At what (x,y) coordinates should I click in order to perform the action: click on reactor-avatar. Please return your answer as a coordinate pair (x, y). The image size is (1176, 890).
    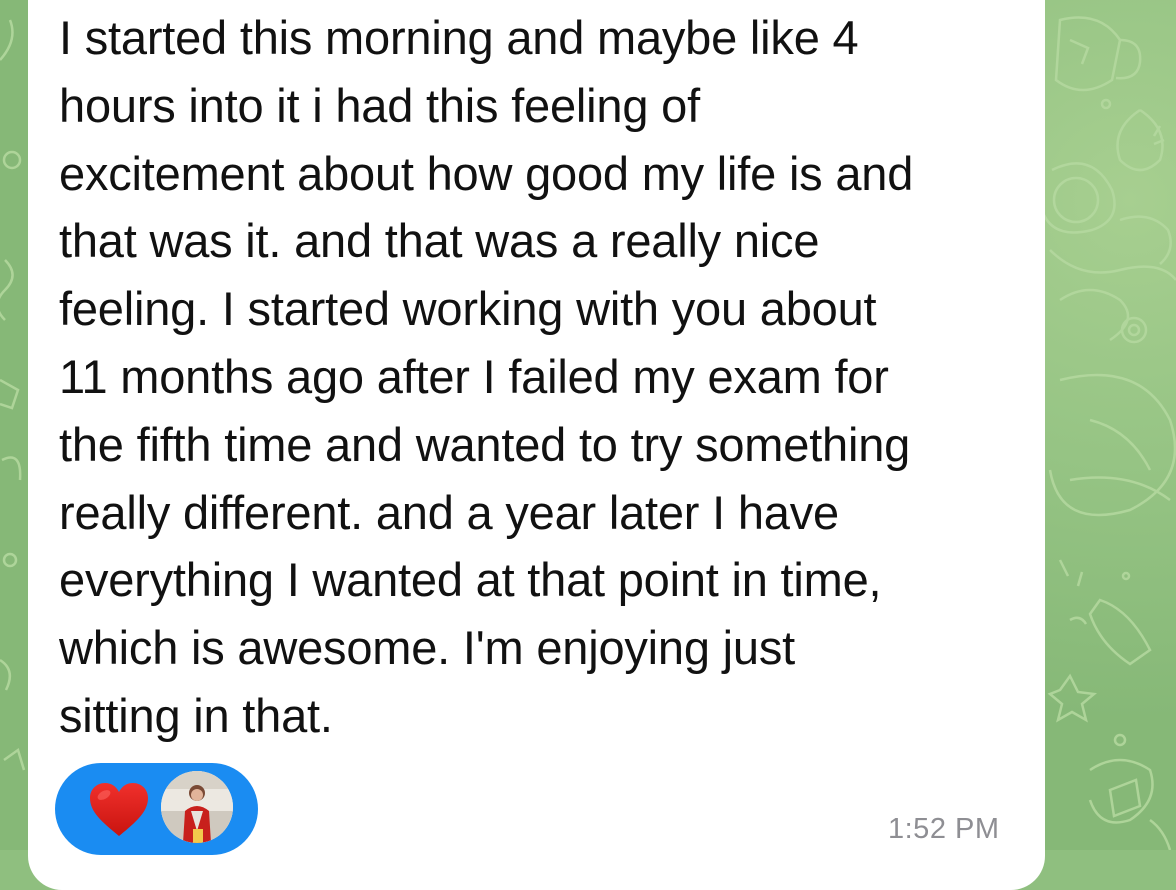
    Looking at the image, I should click on (197, 807).